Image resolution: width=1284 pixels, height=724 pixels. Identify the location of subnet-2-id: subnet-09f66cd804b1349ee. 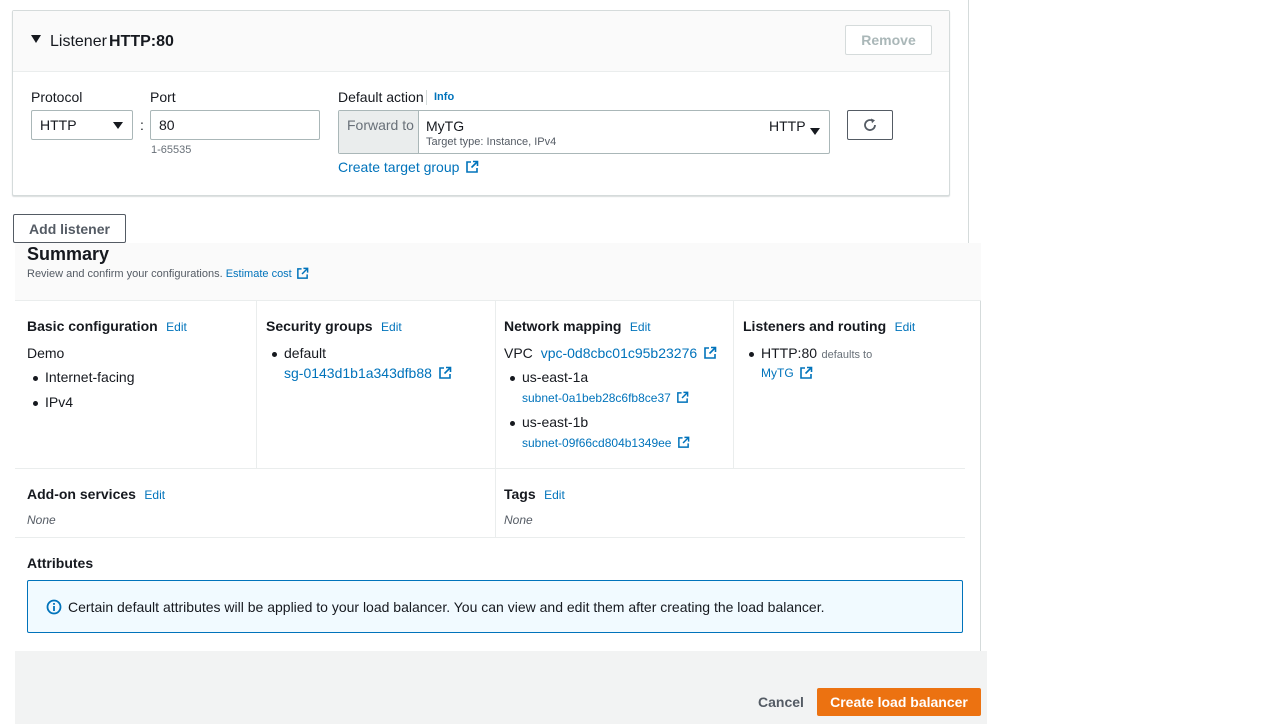
(597, 443).